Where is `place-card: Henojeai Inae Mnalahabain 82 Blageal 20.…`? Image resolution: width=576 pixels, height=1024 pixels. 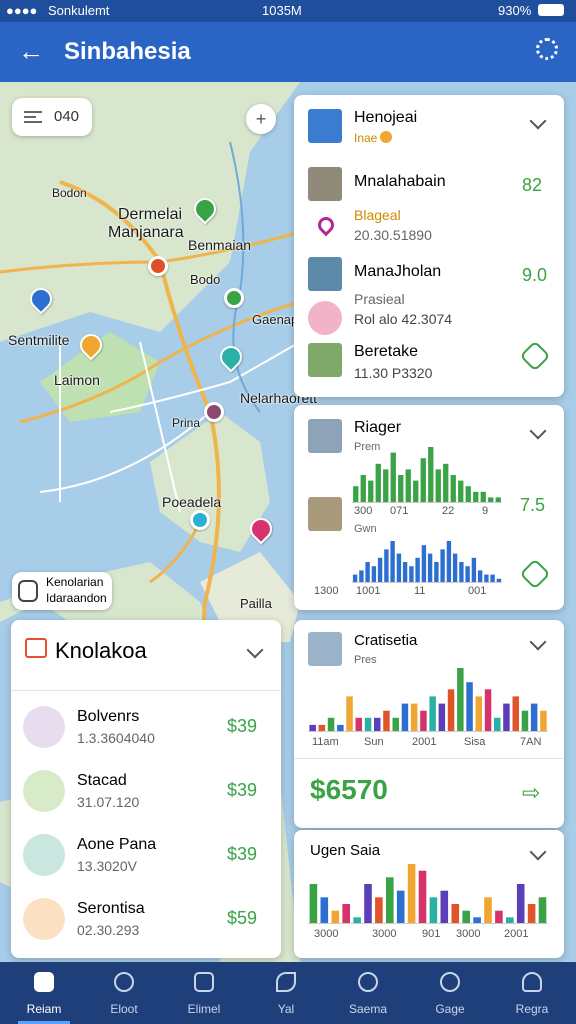 place-card: Henojeai Inae Mnalahabain 82 Blageal 20.… is located at coordinates (429, 246).